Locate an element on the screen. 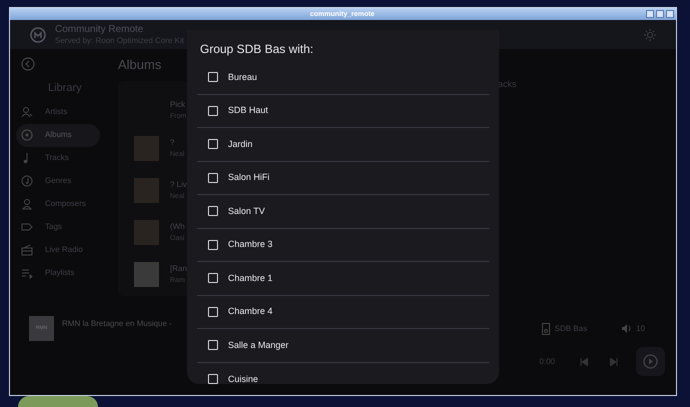 The height and width of the screenshot is (407, 690). playlist-icon is located at coordinates (27, 273).